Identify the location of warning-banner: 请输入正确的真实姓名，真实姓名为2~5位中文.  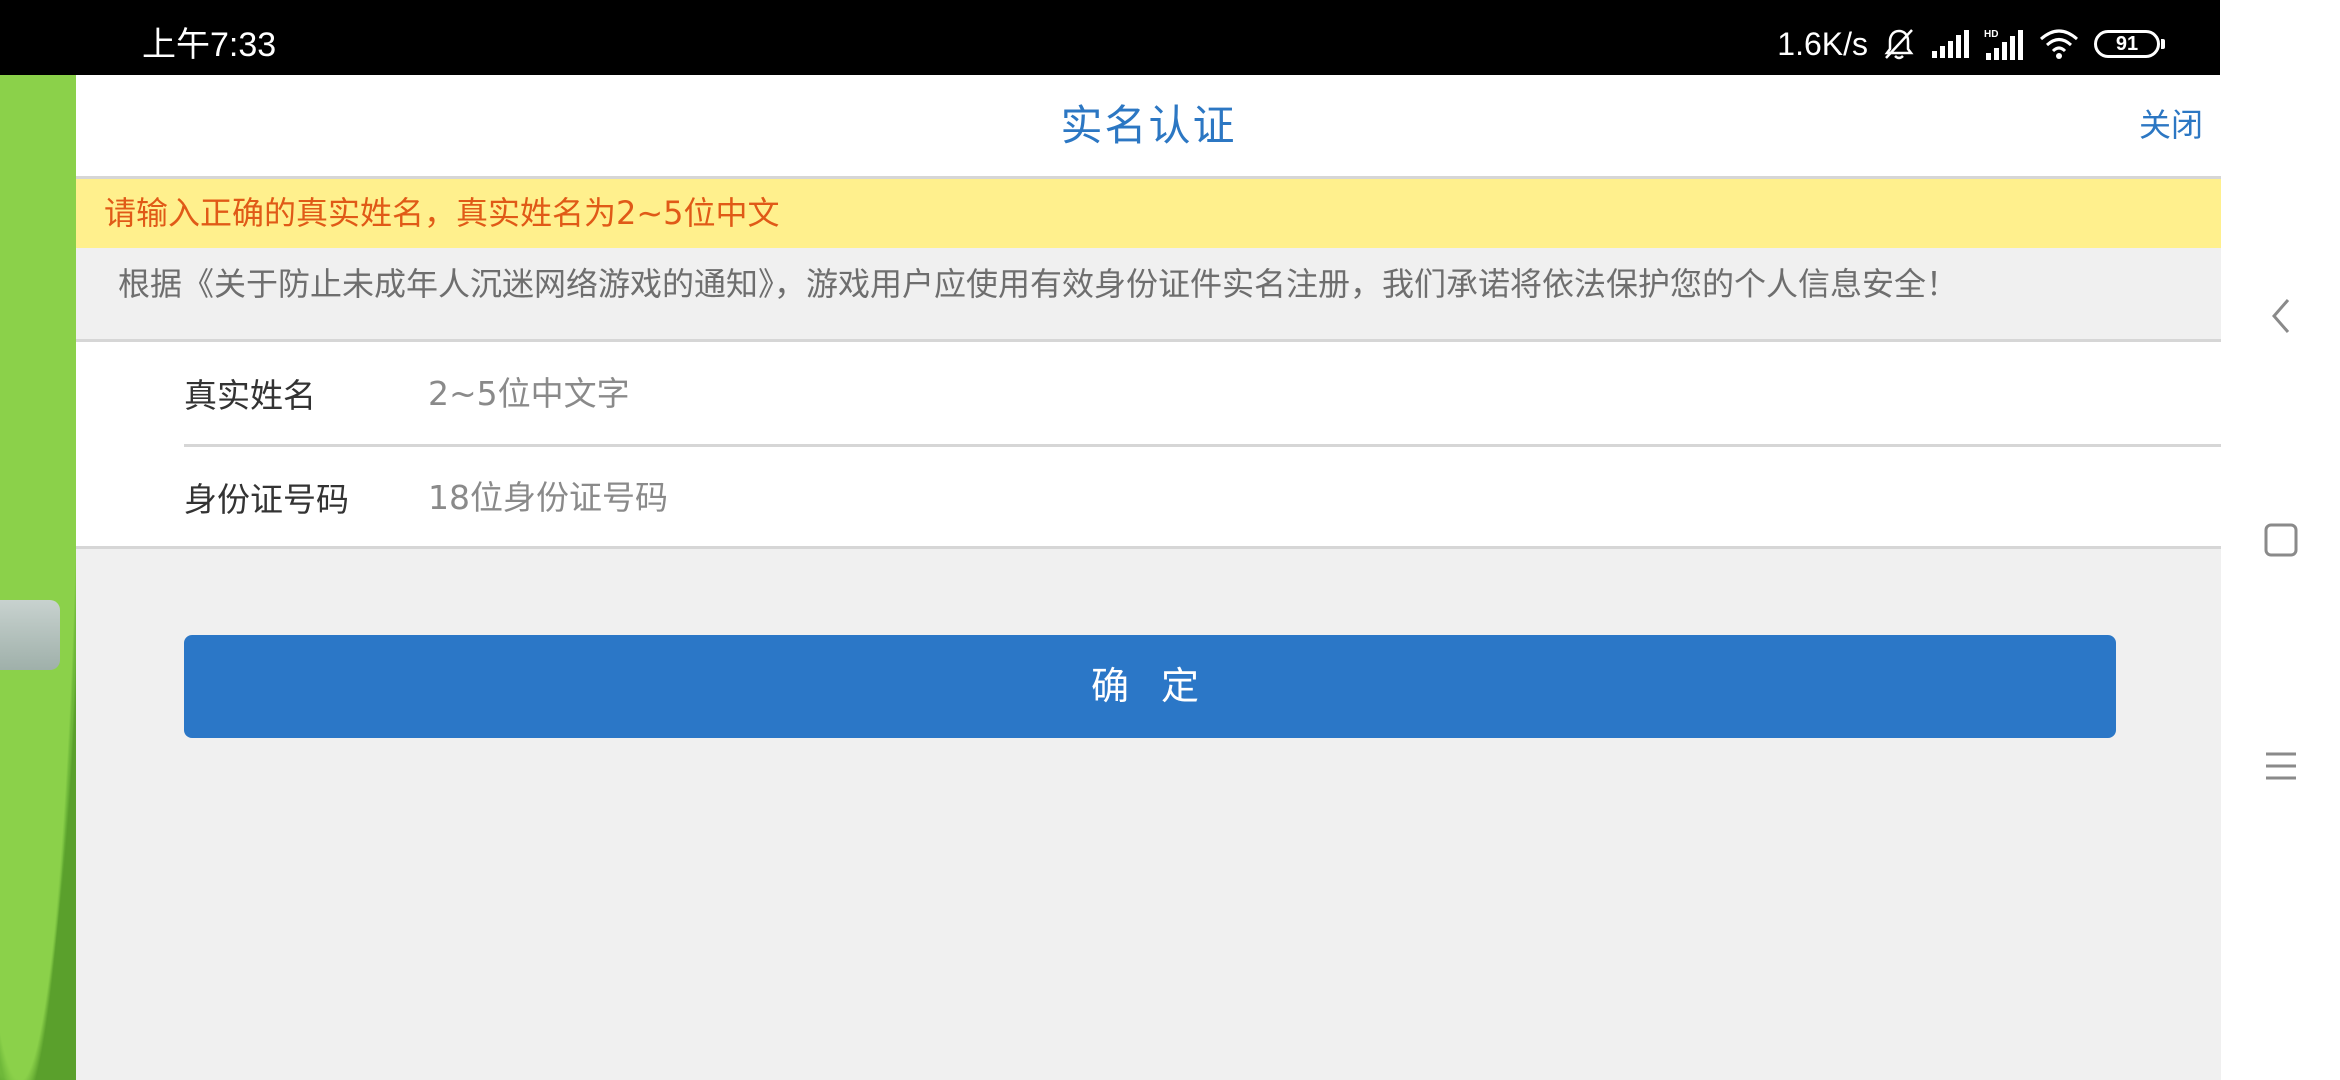
(1148, 213).